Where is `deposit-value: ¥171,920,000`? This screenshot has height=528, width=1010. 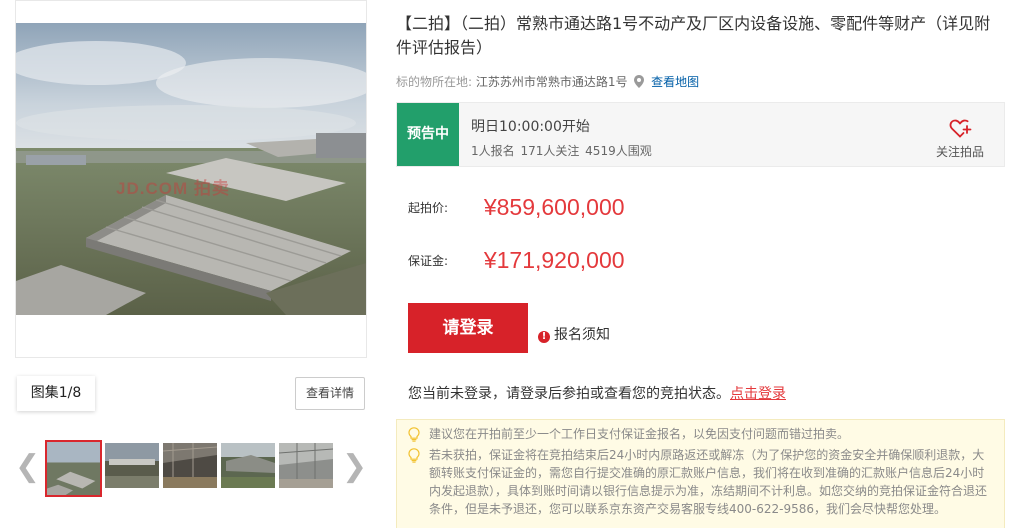
deposit-value: ¥171,920,000 is located at coordinates (554, 260).